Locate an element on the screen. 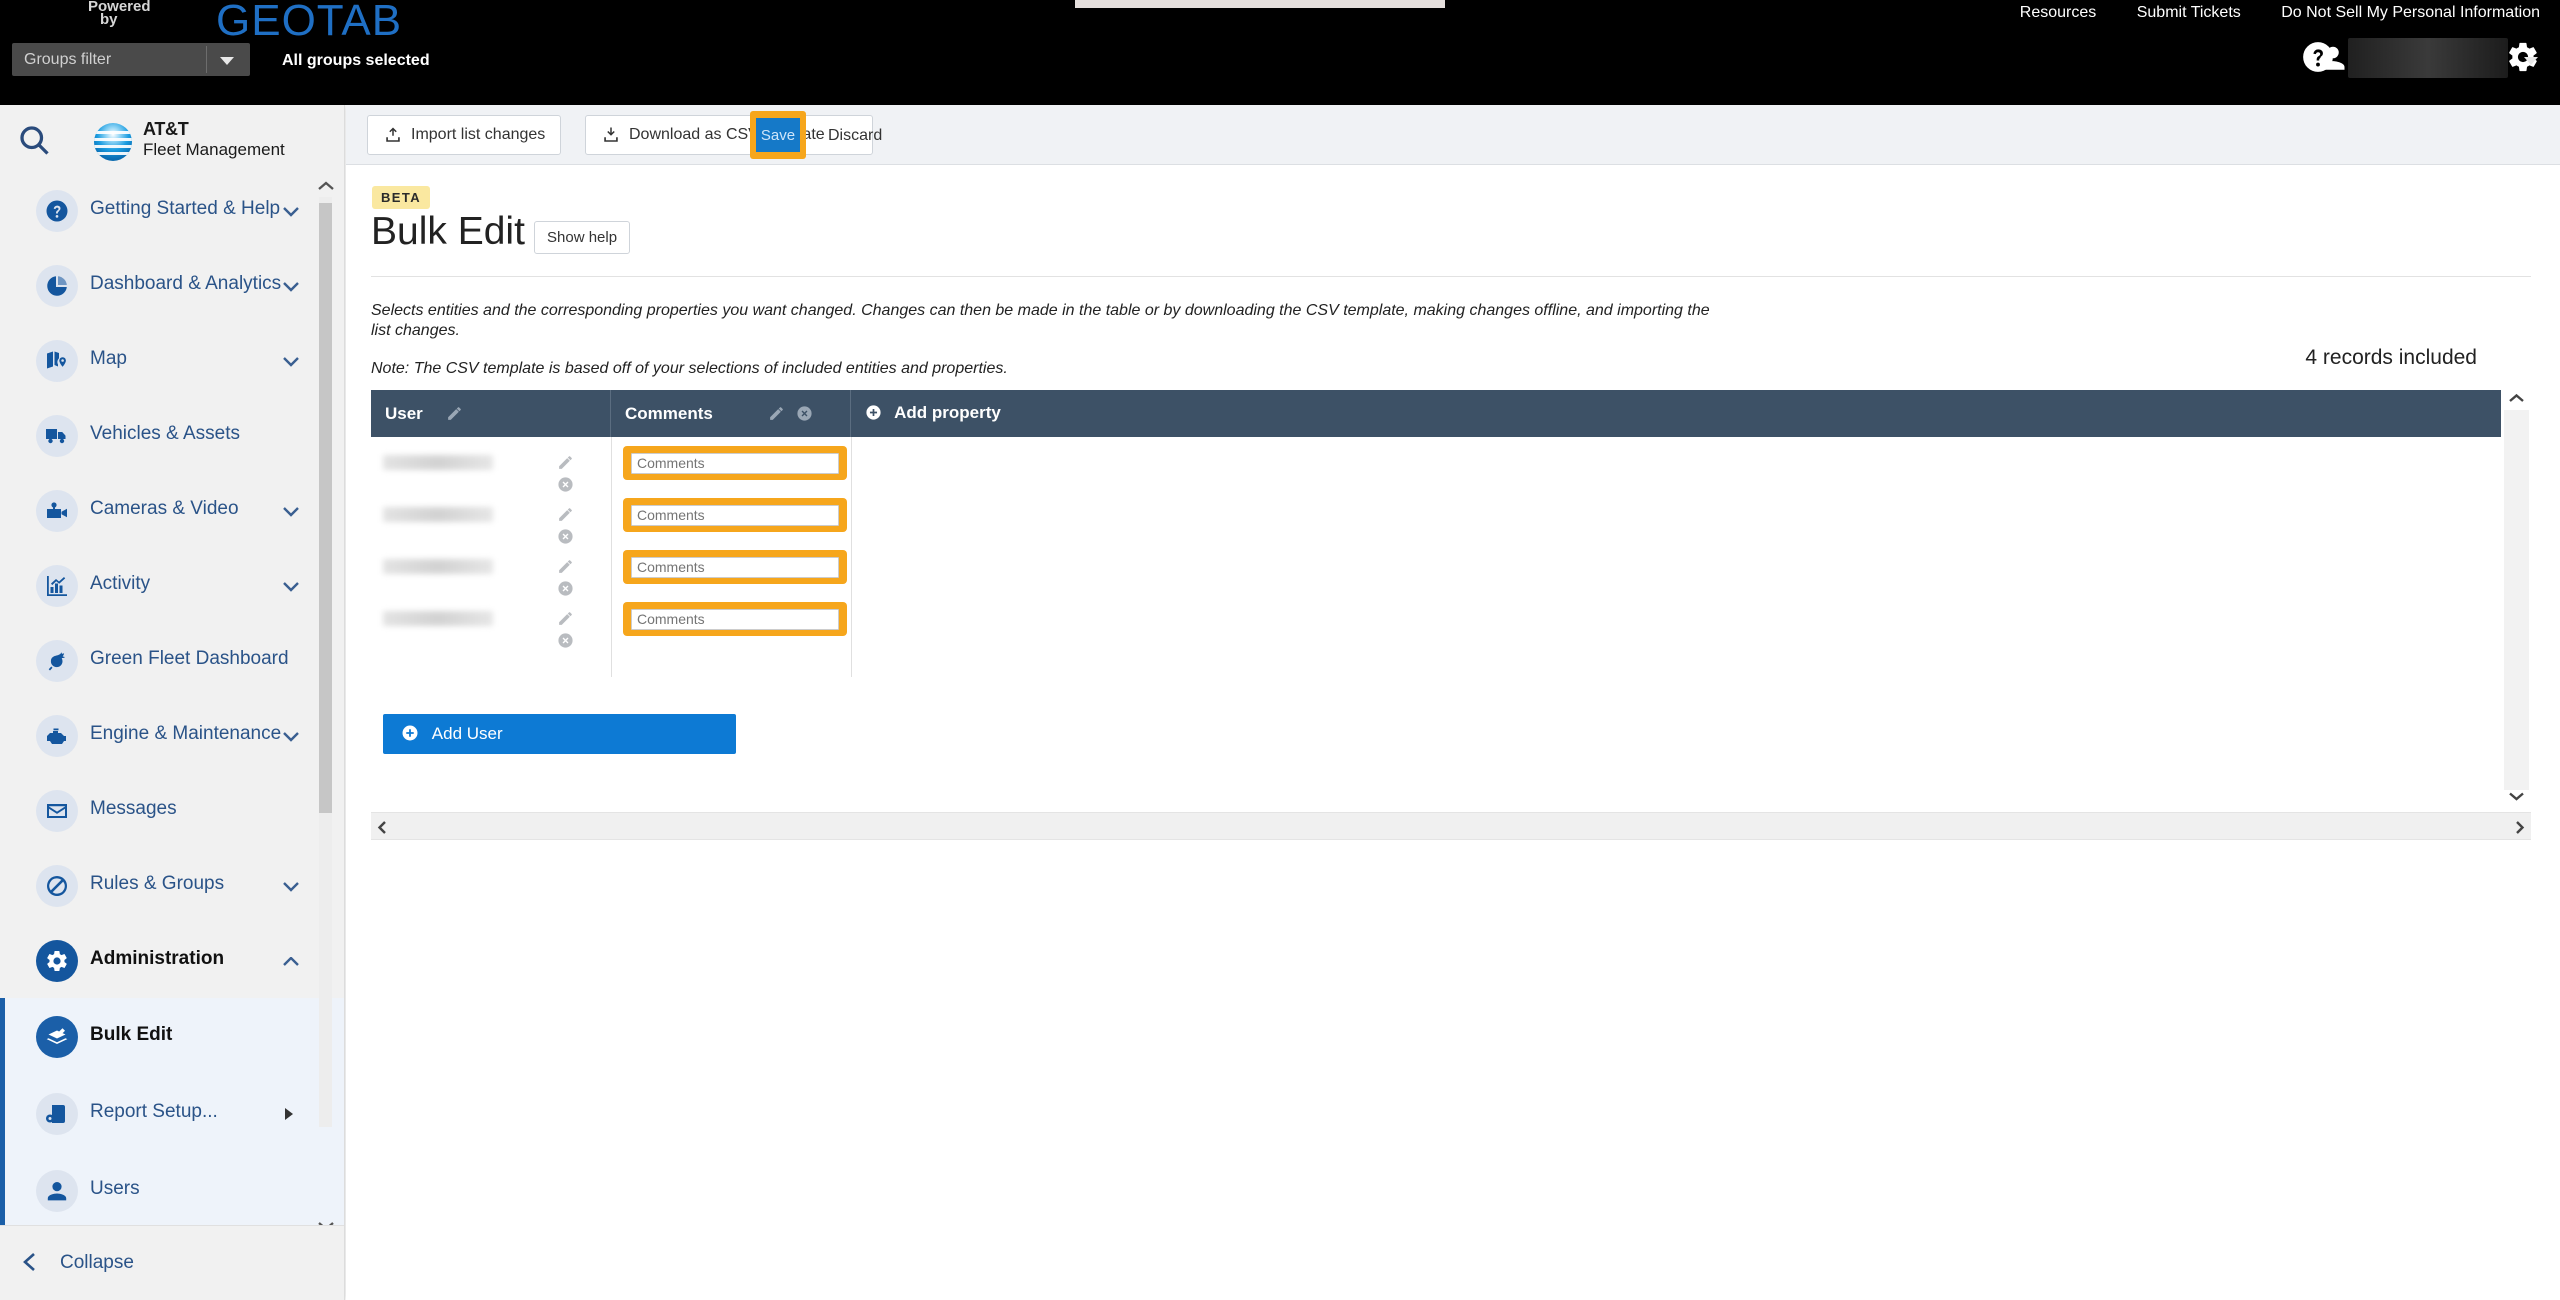 This screenshot has width=2560, height=1300. user-icon is located at coordinates (2333, 58).